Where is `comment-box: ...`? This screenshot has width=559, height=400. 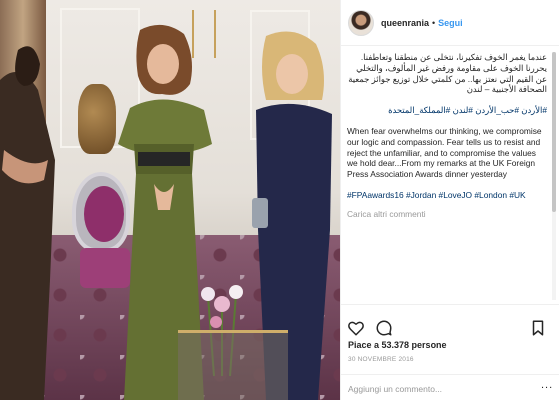
comment-box: ... is located at coordinates (450, 387).